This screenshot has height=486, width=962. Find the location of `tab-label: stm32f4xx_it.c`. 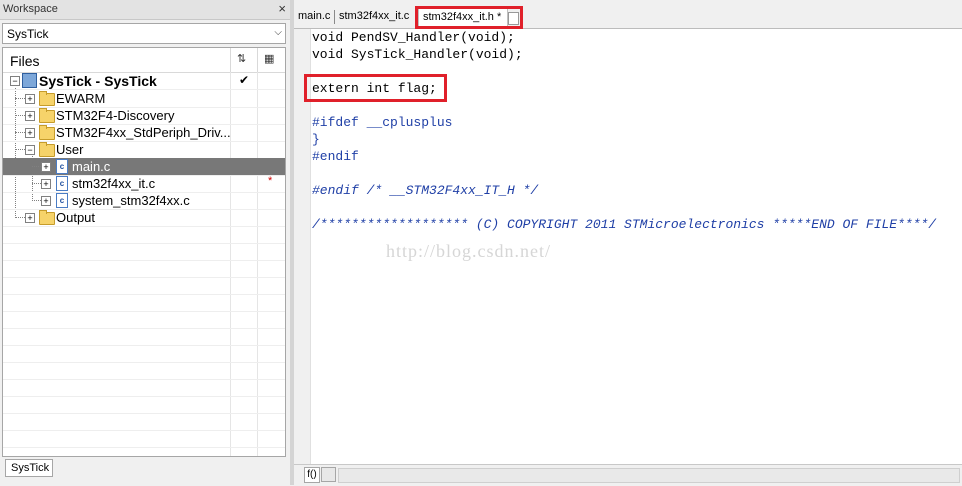

tab-label: stm32f4xx_it.c is located at coordinates (374, 16).